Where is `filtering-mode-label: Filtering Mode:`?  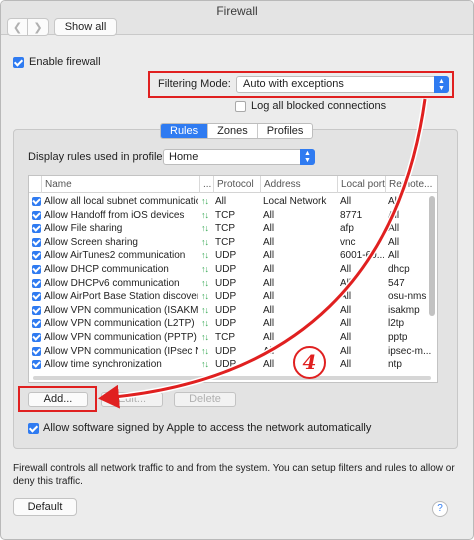 filtering-mode-label: Filtering Mode: is located at coordinates (194, 84).